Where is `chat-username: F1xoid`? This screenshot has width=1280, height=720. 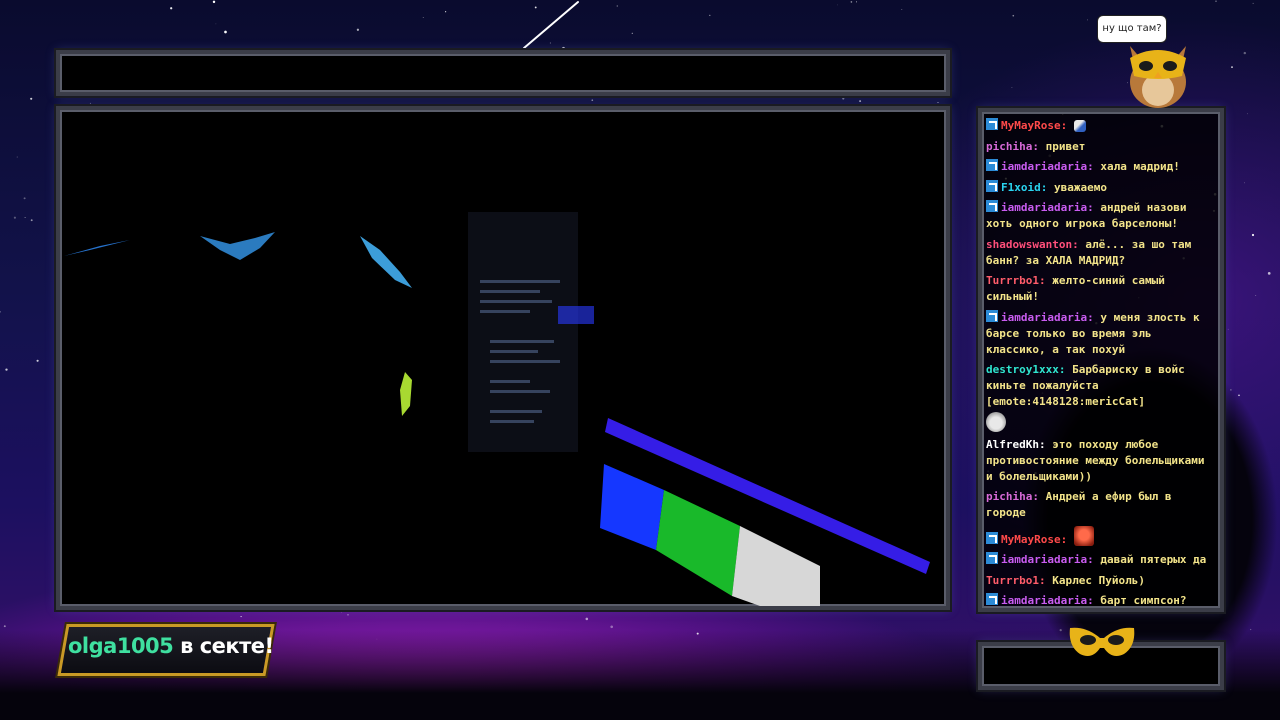
chat-username: F1xoid is located at coordinates (1021, 187).